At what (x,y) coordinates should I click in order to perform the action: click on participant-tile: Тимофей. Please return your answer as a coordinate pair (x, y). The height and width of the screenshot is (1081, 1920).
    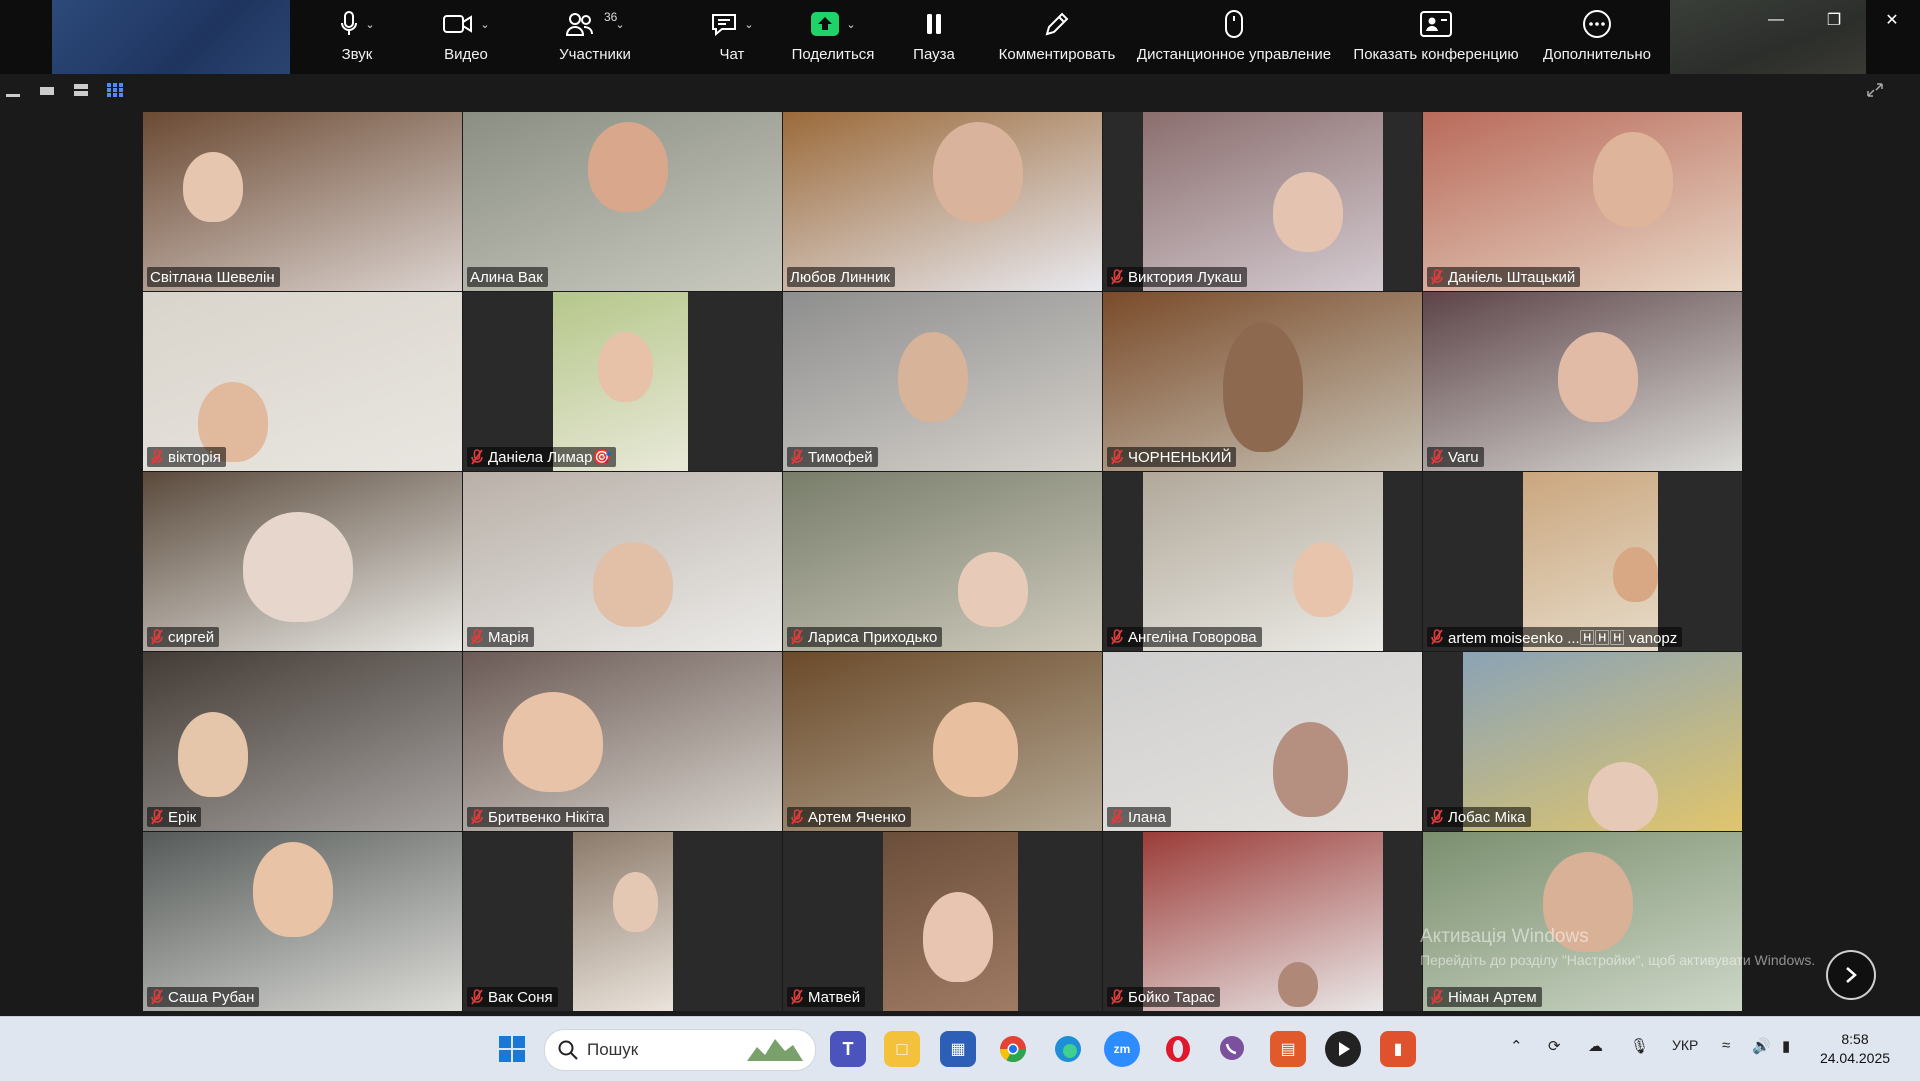
    Looking at the image, I should click on (942, 381).